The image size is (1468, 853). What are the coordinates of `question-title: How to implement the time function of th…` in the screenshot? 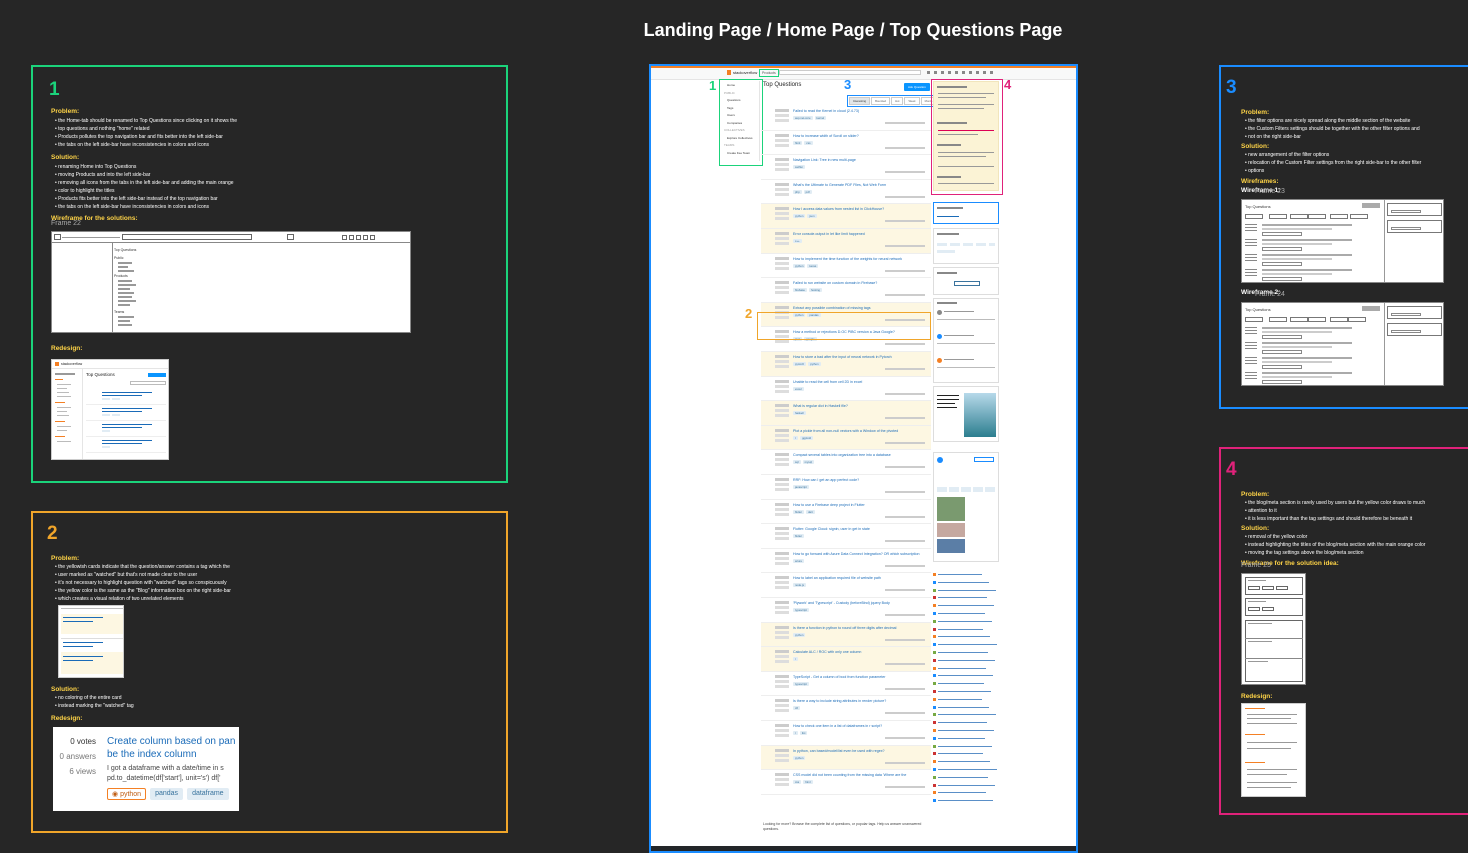 It's located at (860, 259).